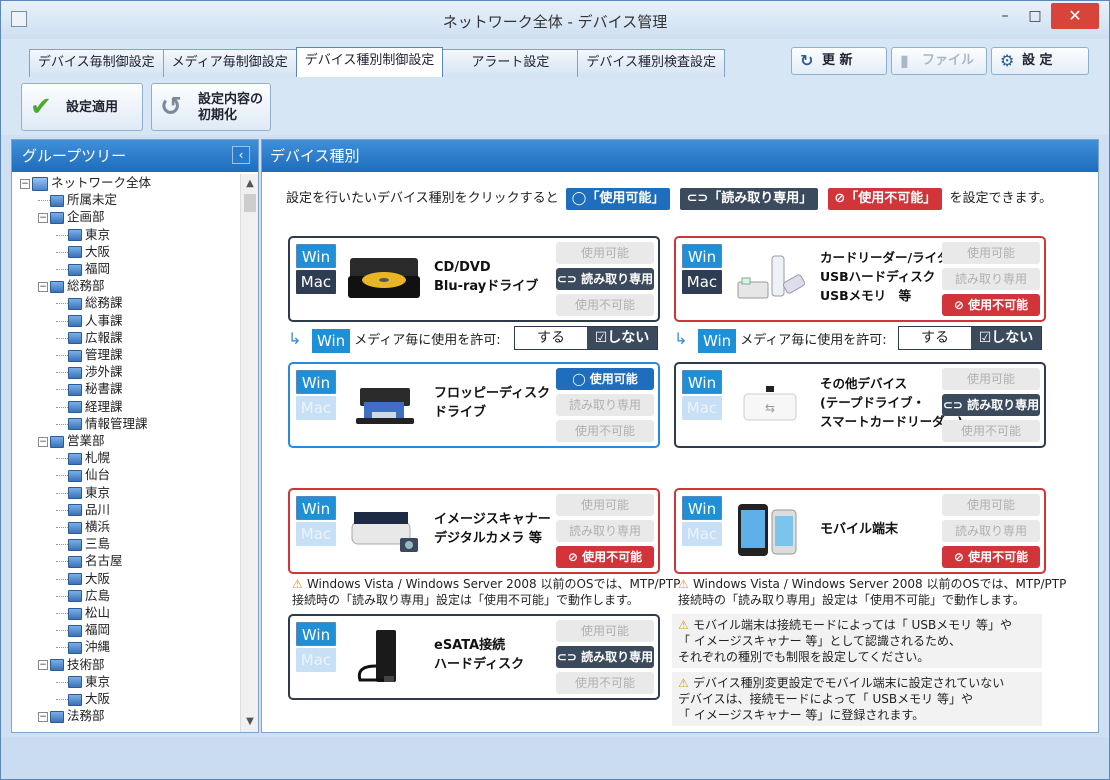 This screenshot has width=1110, height=780. I want to click on tree-node: 総務課, so click(89, 302).